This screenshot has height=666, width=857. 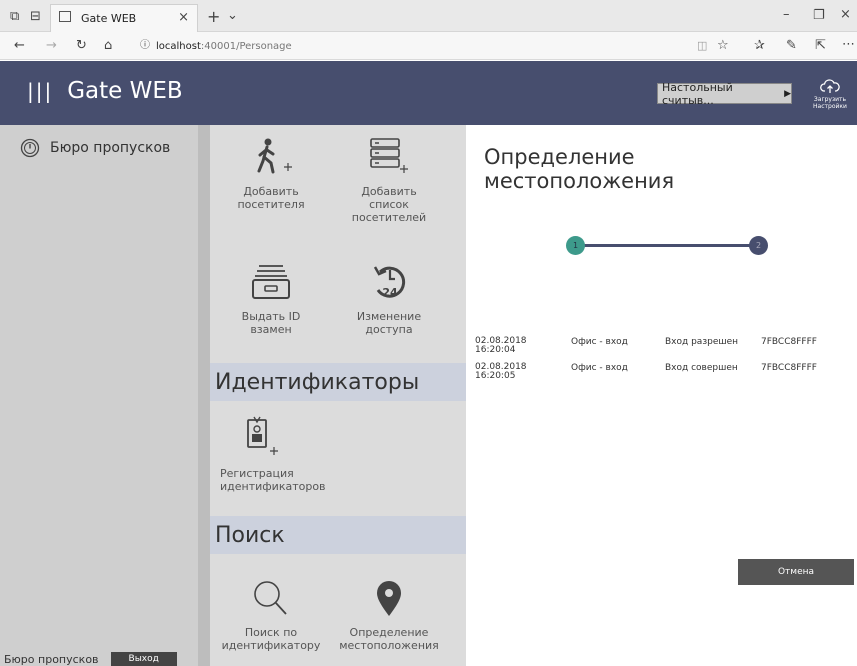 I want to click on ids-section-header: Идентификаторы, so click(x=338, y=382).